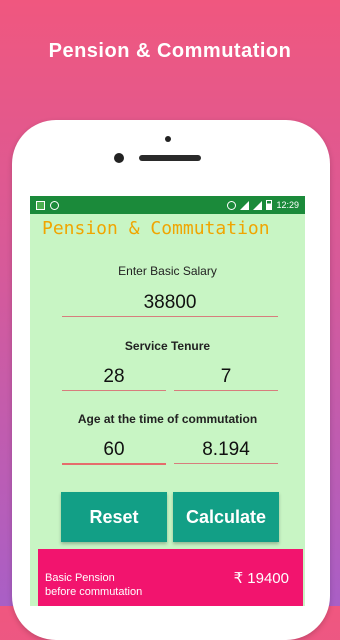  I want to click on image-notification-icon, so click(40, 205).